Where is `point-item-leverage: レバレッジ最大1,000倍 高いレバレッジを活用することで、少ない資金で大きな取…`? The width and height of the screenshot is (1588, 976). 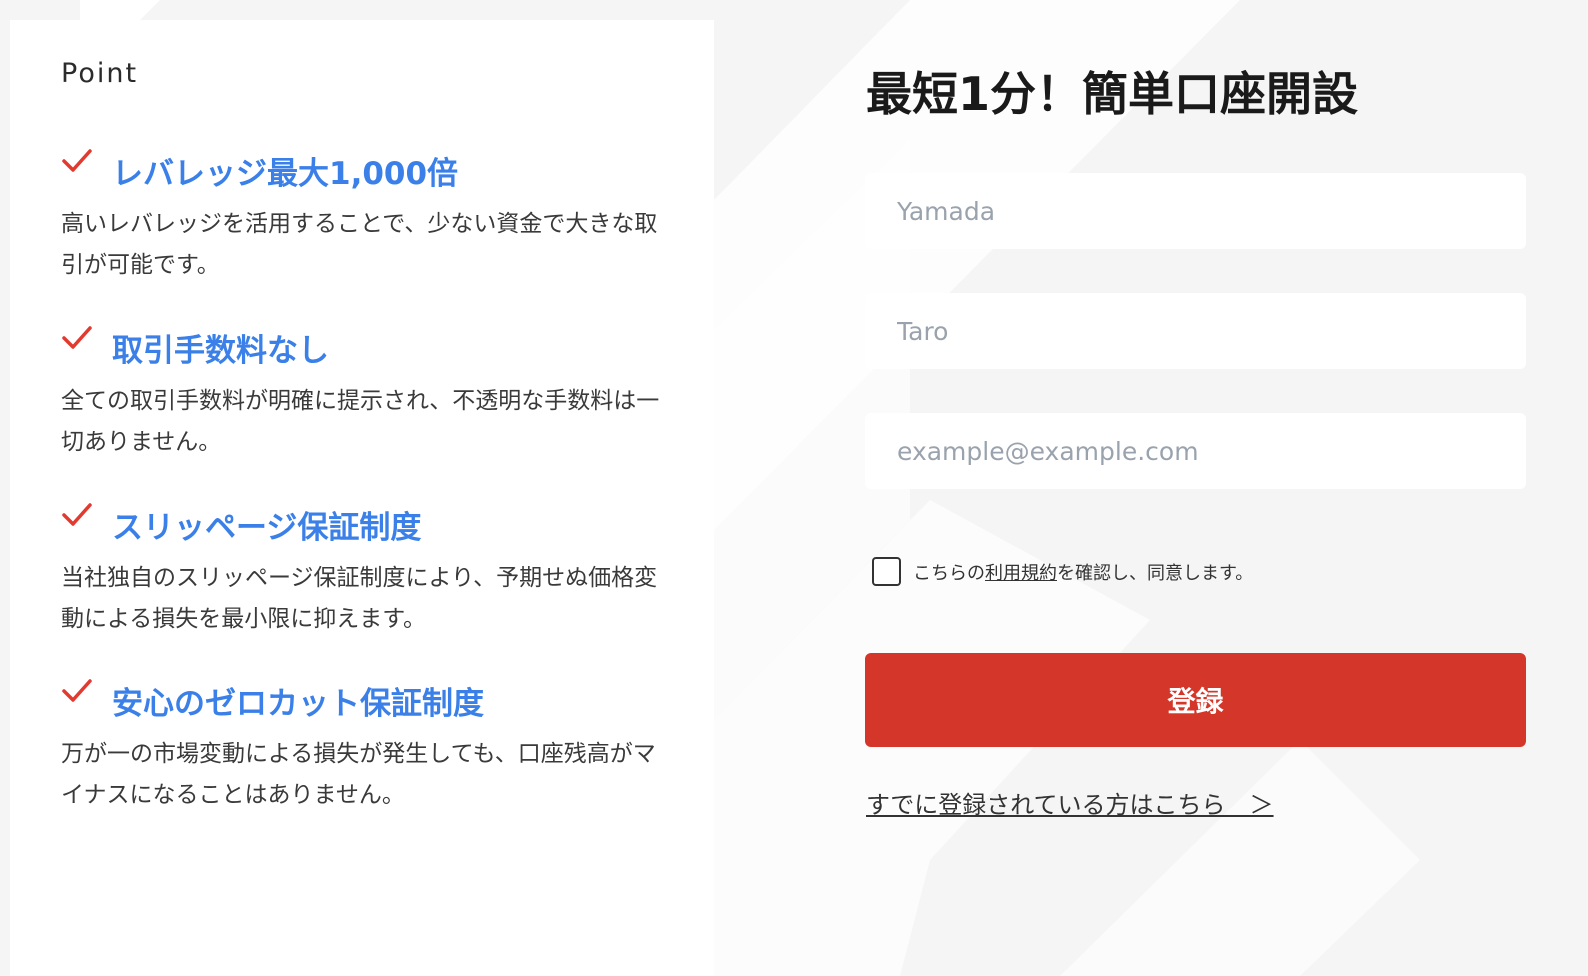
point-item-leverage: レバレッジ最大1,000倍 高いレバレッジを活用することで、少ない資金で大きな取… is located at coordinates (361, 217).